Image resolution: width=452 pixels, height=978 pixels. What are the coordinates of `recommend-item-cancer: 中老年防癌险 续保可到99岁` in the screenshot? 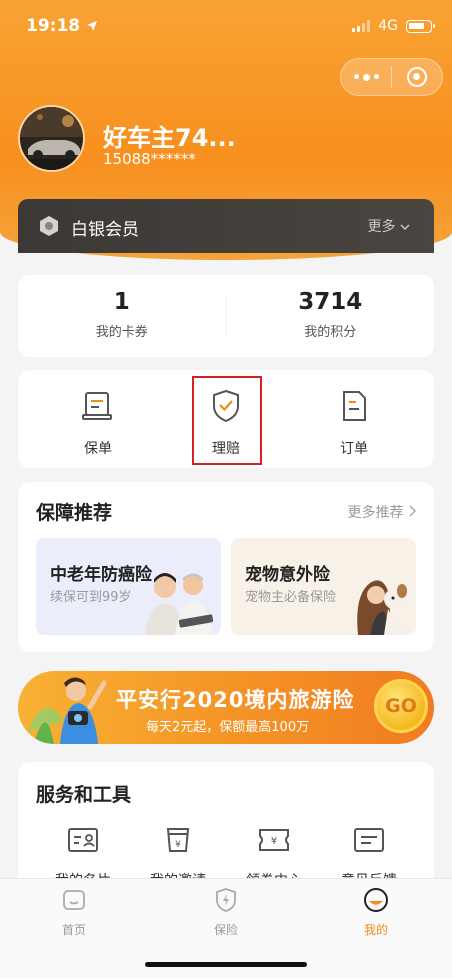 It's located at (128, 586).